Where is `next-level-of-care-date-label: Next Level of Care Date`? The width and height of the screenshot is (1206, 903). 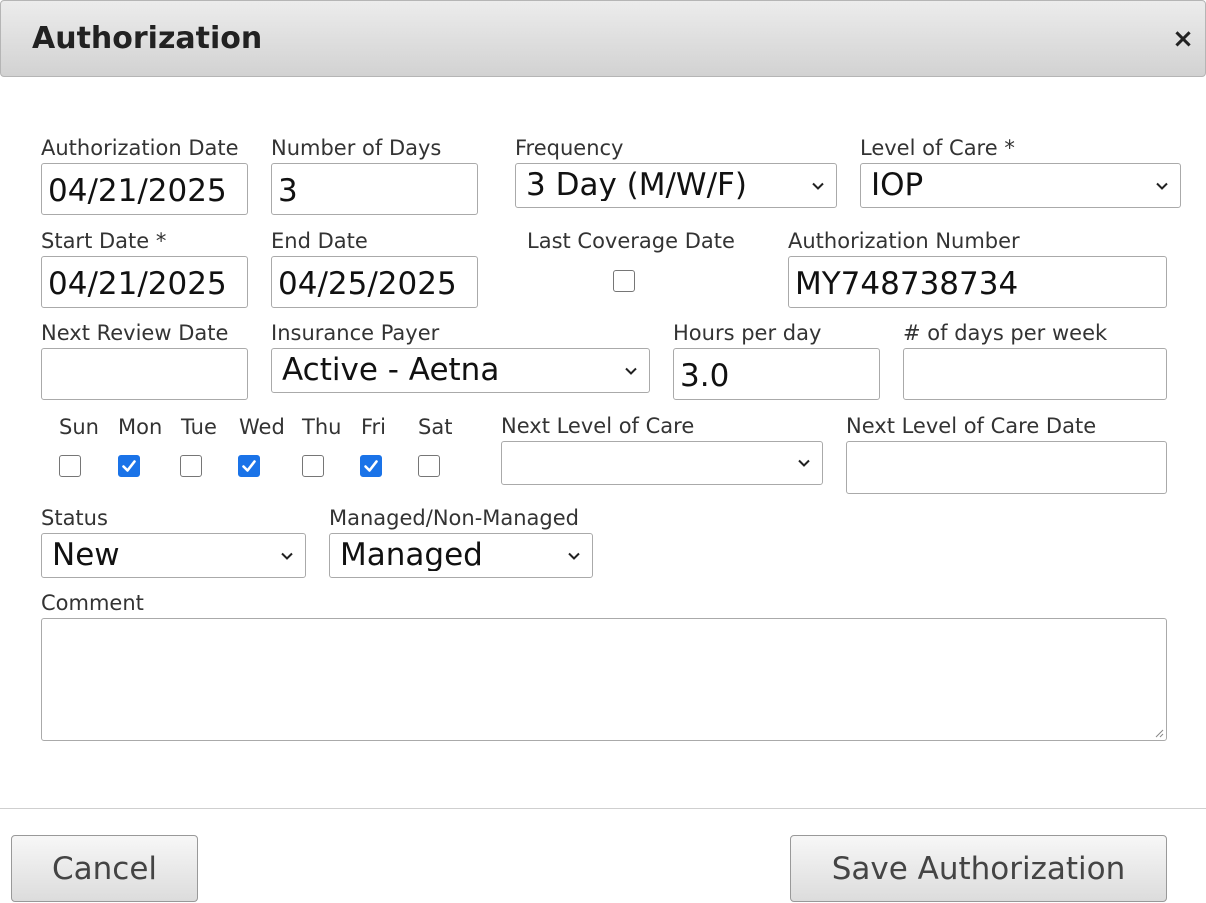
next-level-of-care-date-label: Next Level of Care Date is located at coordinates (971, 426).